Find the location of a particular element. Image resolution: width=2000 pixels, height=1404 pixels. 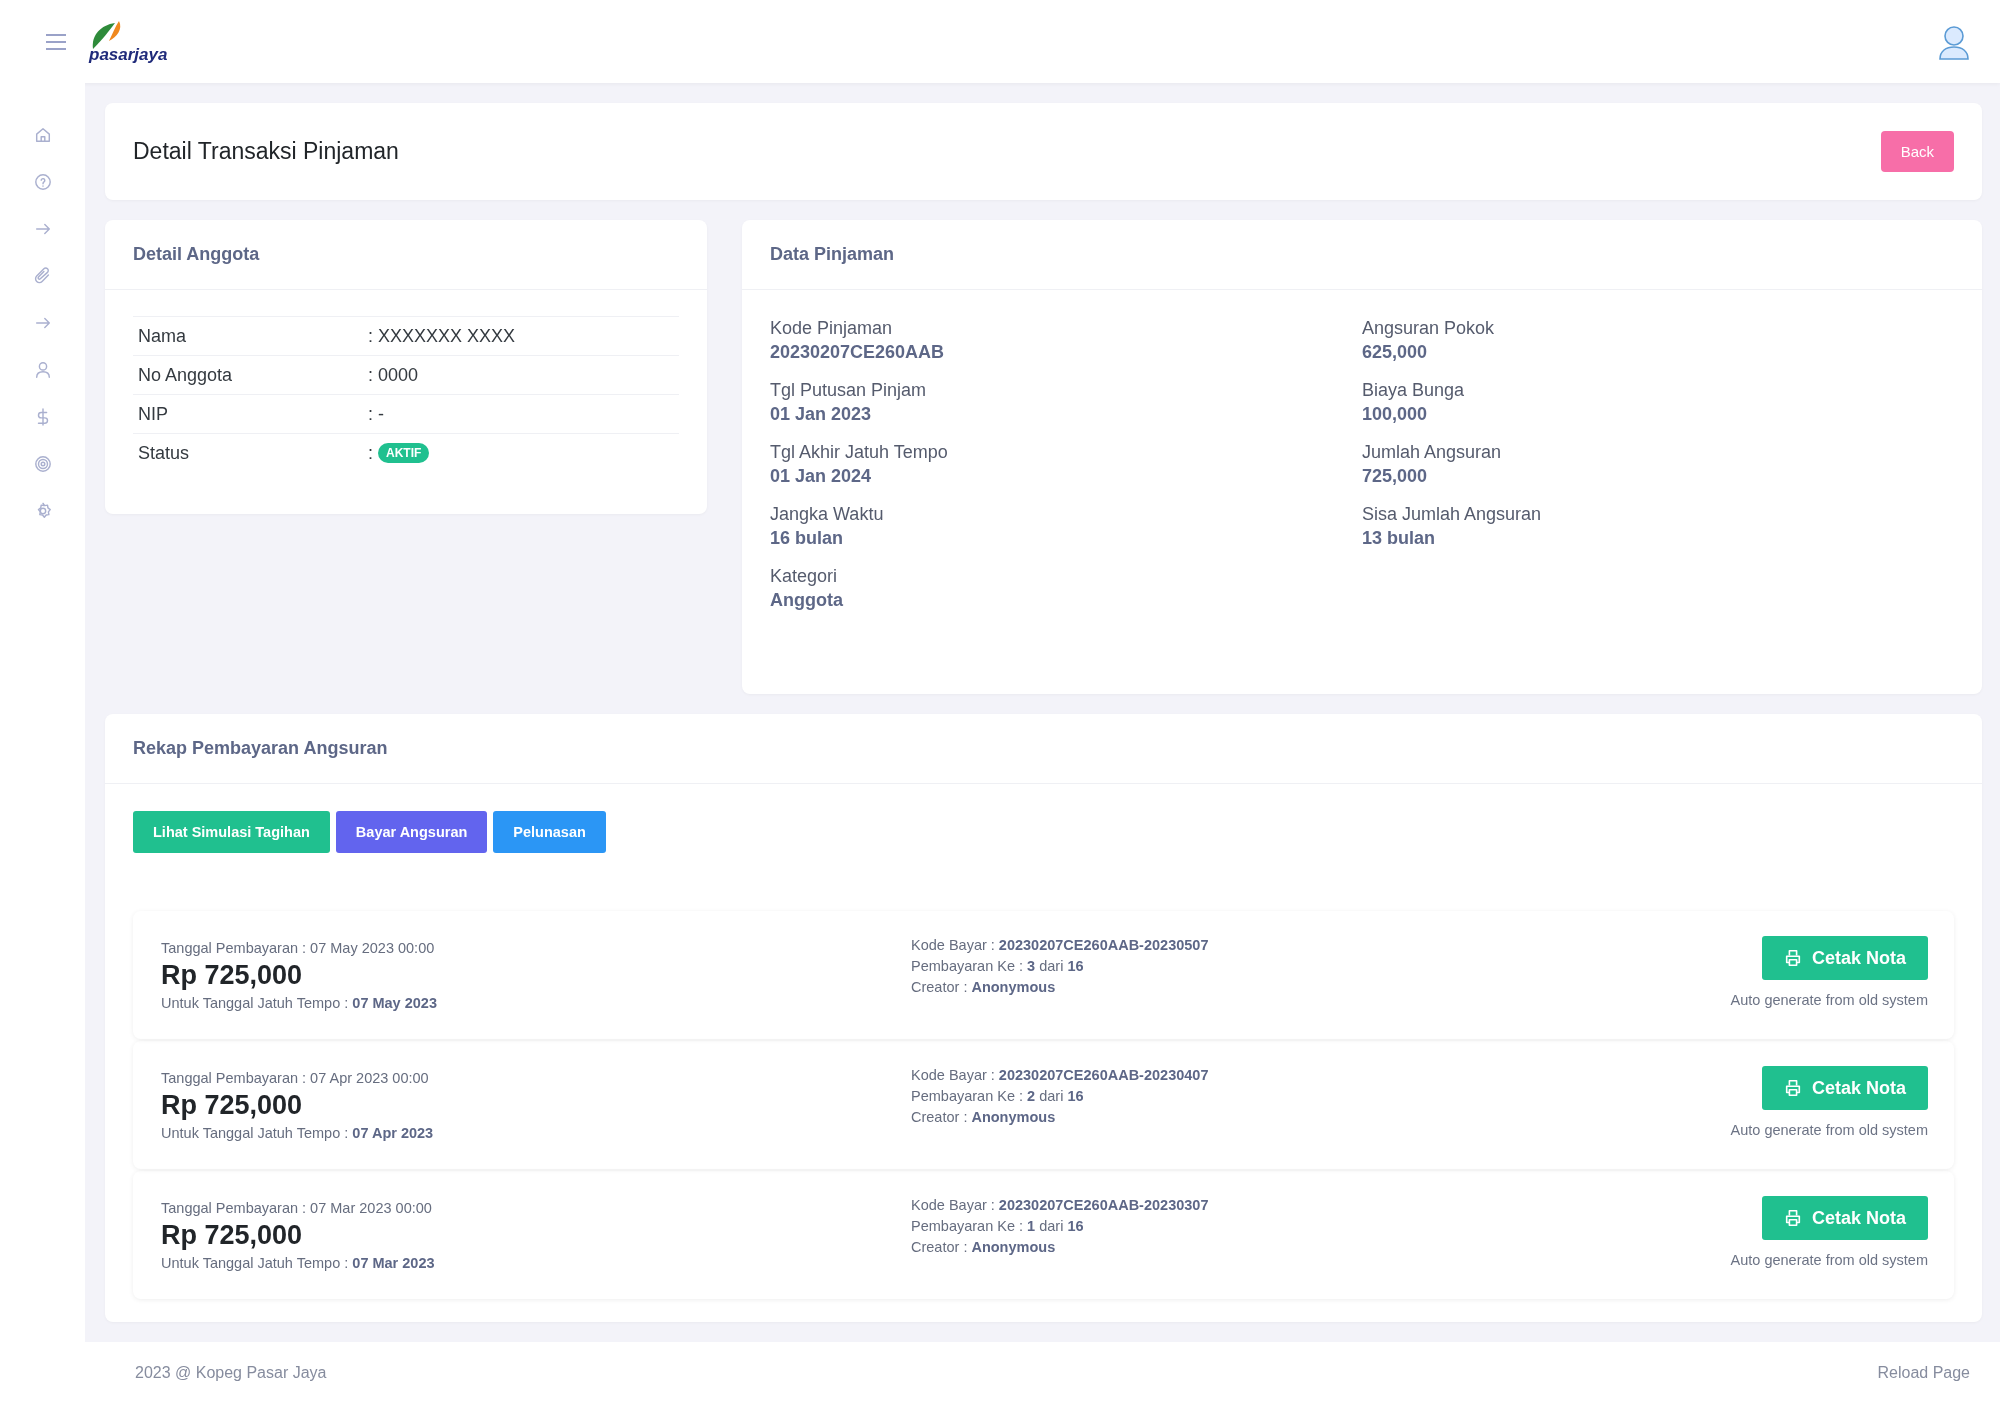

field-value: 01 Jan 2023 is located at coordinates (821, 414).